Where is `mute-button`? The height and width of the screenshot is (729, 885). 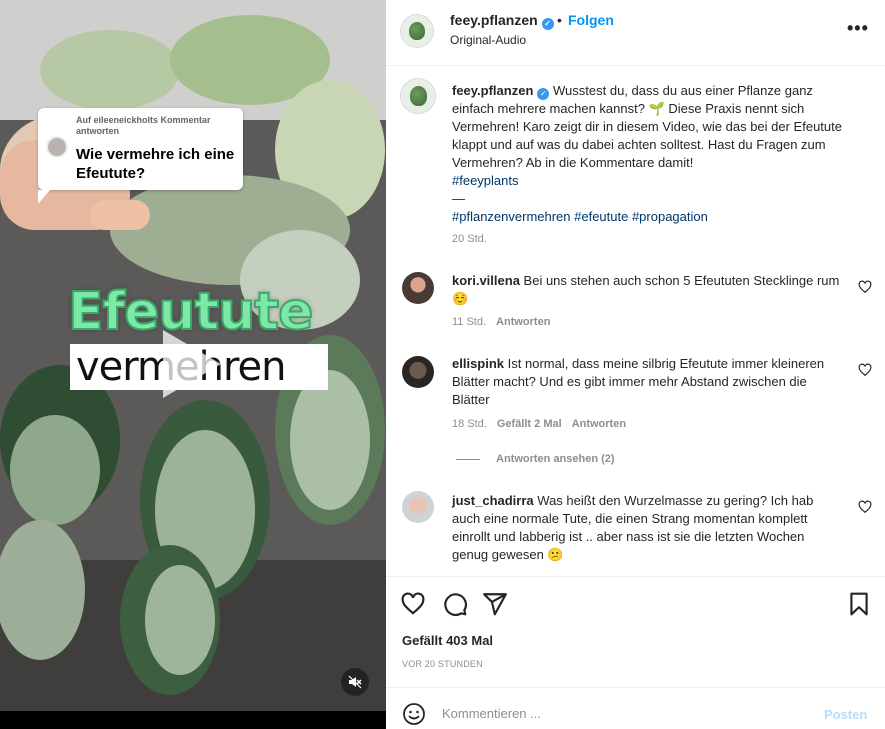
mute-button is located at coordinates (355, 682).